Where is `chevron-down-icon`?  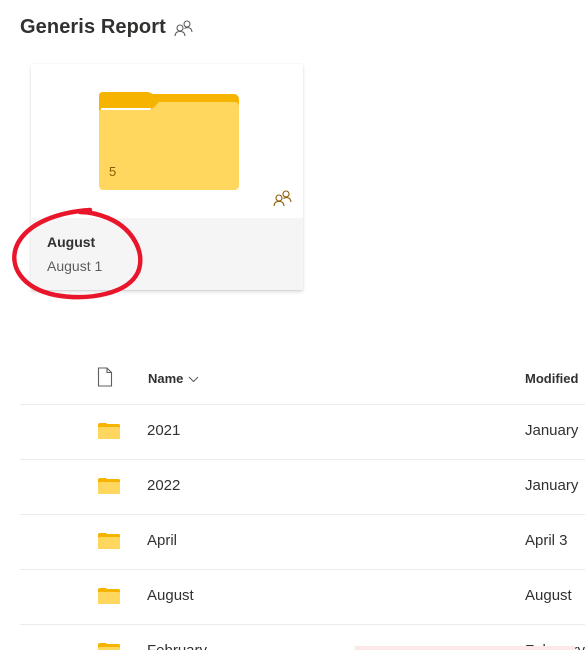 chevron-down-icon is located at coordinates (193, 378).